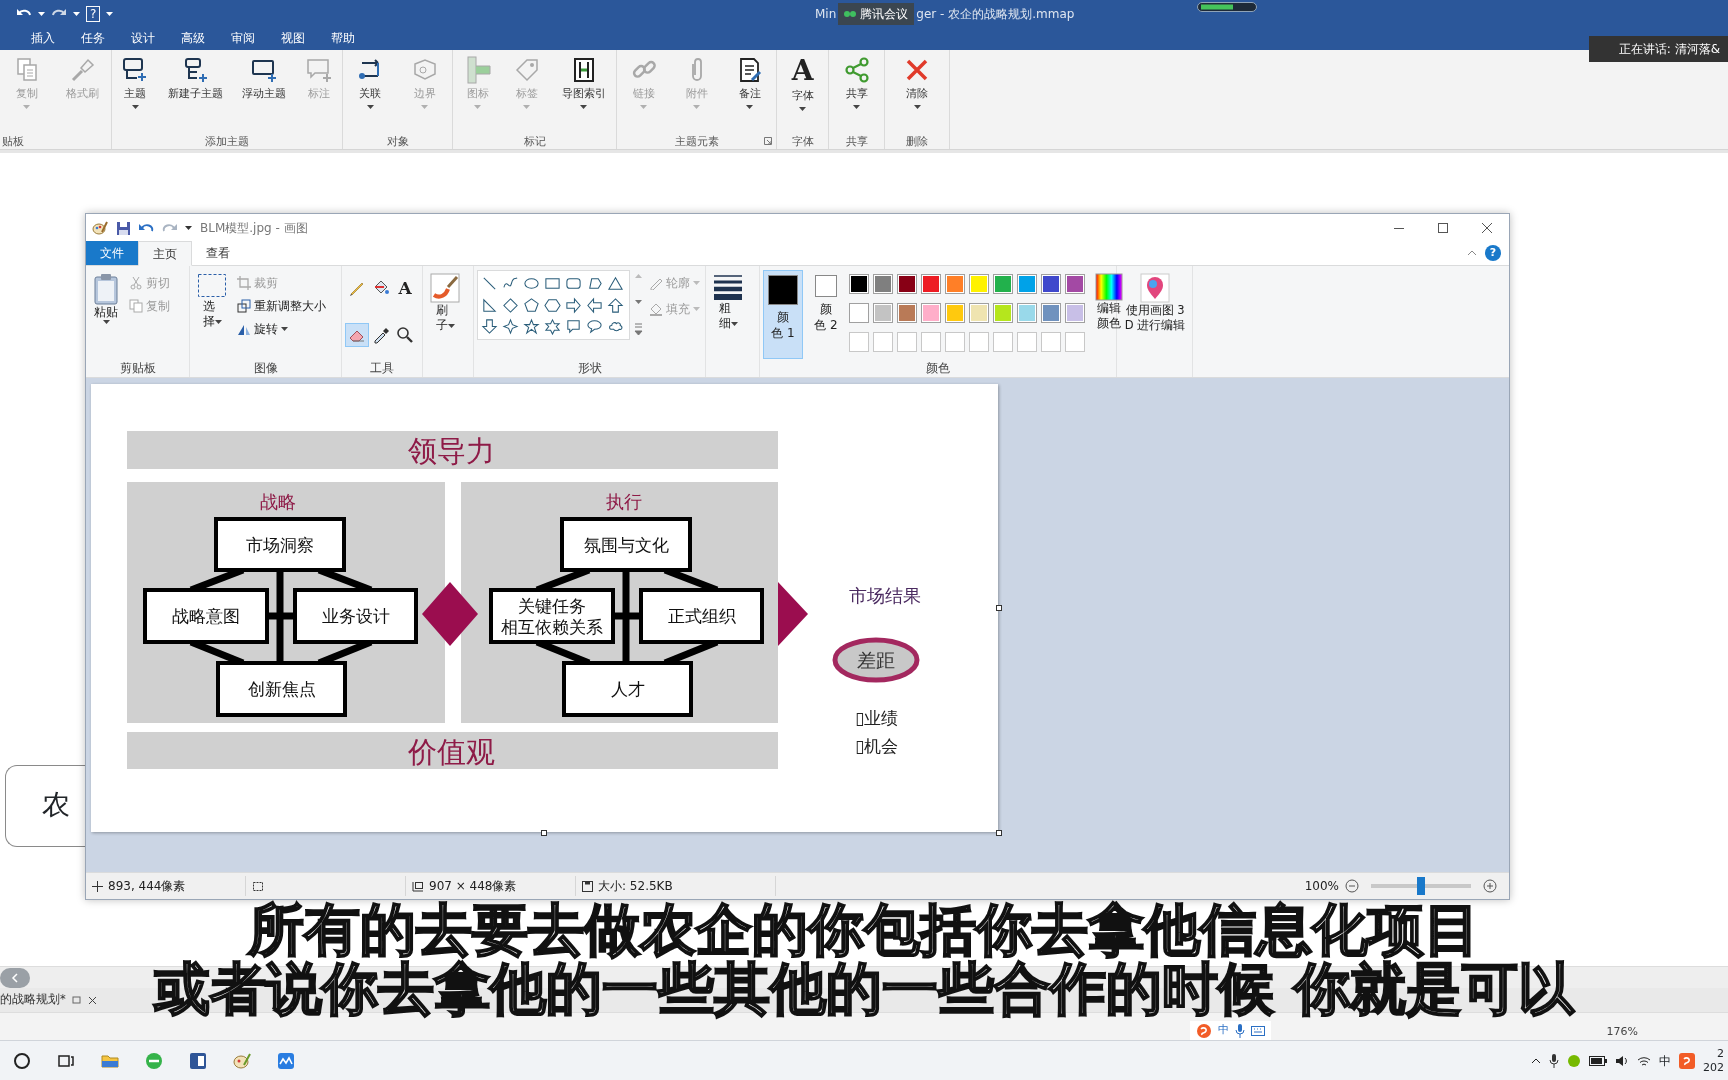  Describe the element at coordinates (343, 39) in the screenshot. I see `ribbon-tab: 帮助` at that location.